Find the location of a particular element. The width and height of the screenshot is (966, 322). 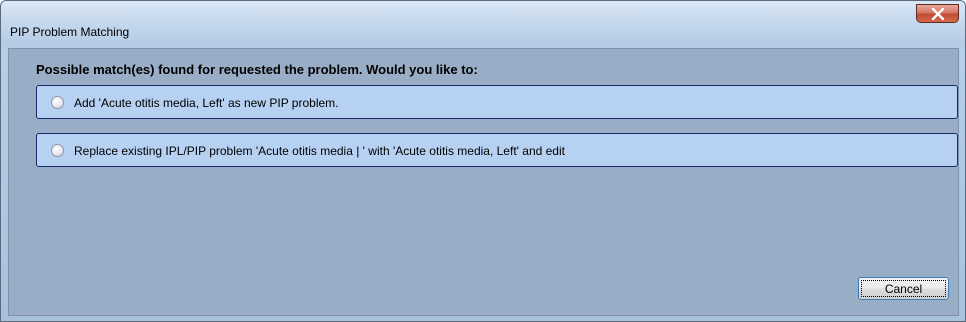

close-icon is located at coordinates (938, 14).